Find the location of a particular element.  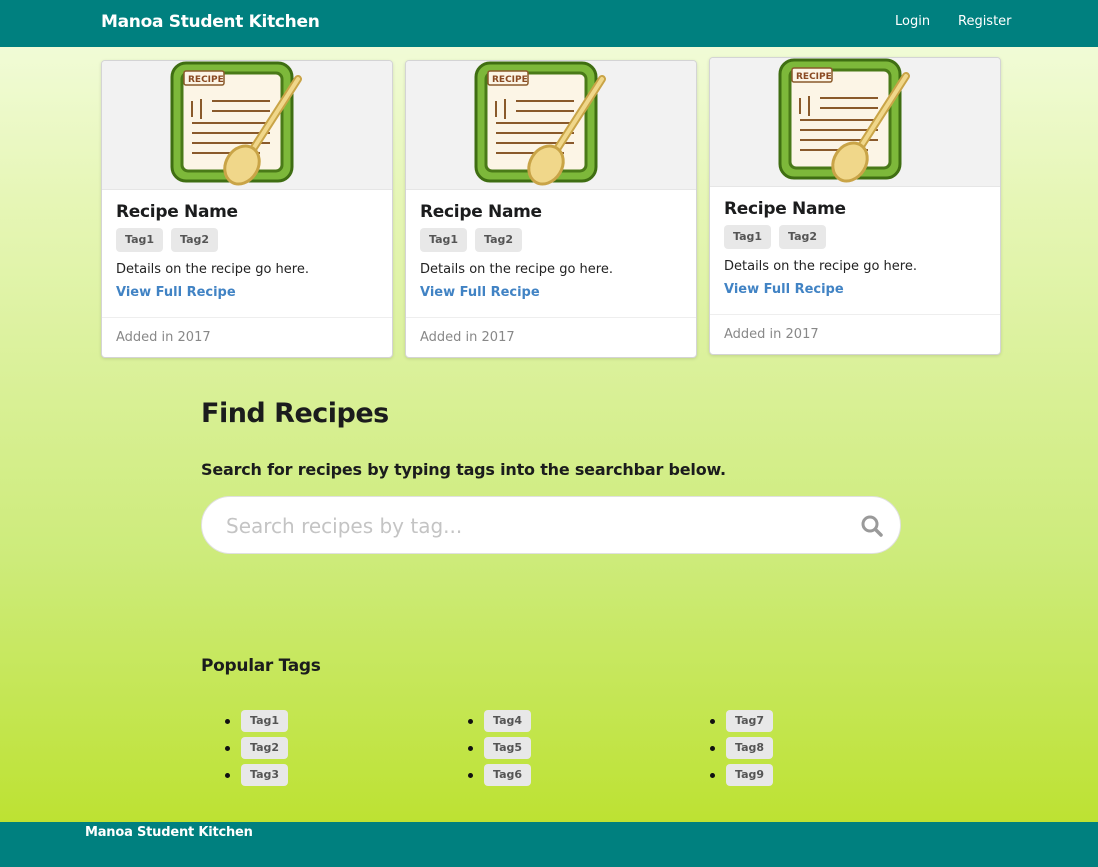

list-item: Tag3 is located at coordinates (256, 776).